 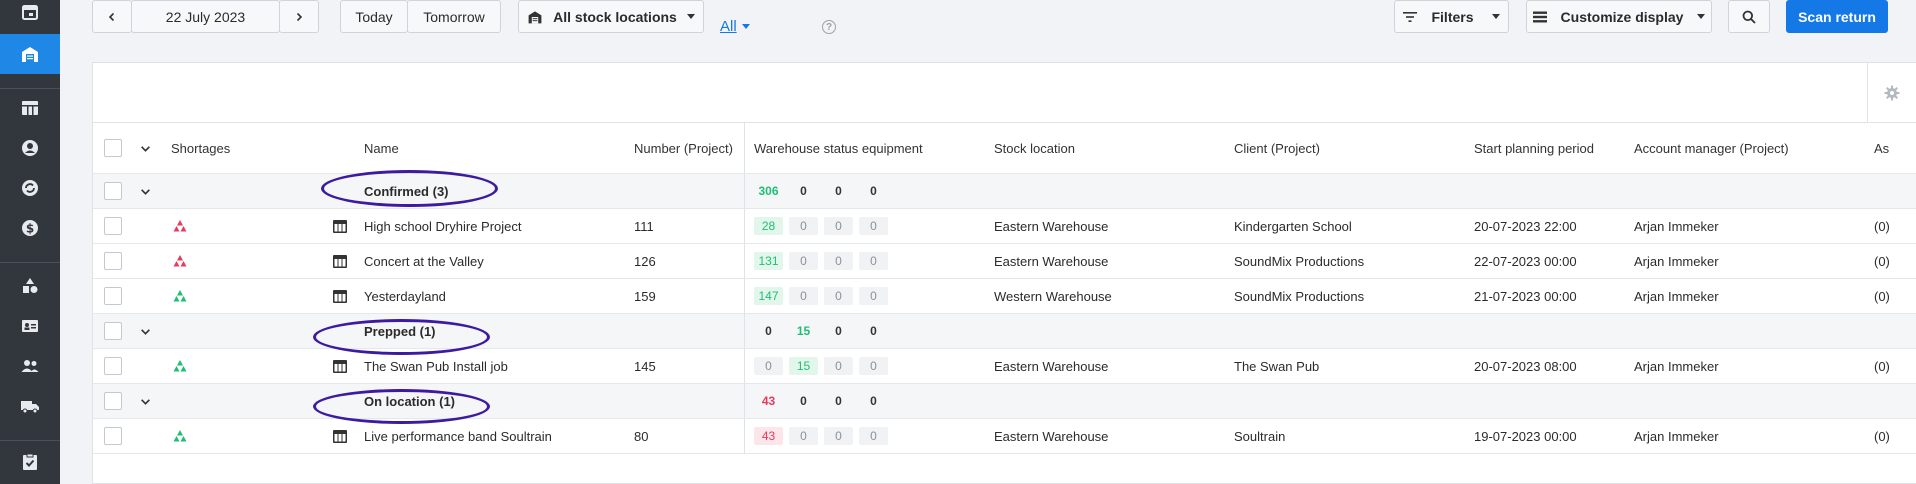 I want to click on card-header, so click(x=1004, y=93).